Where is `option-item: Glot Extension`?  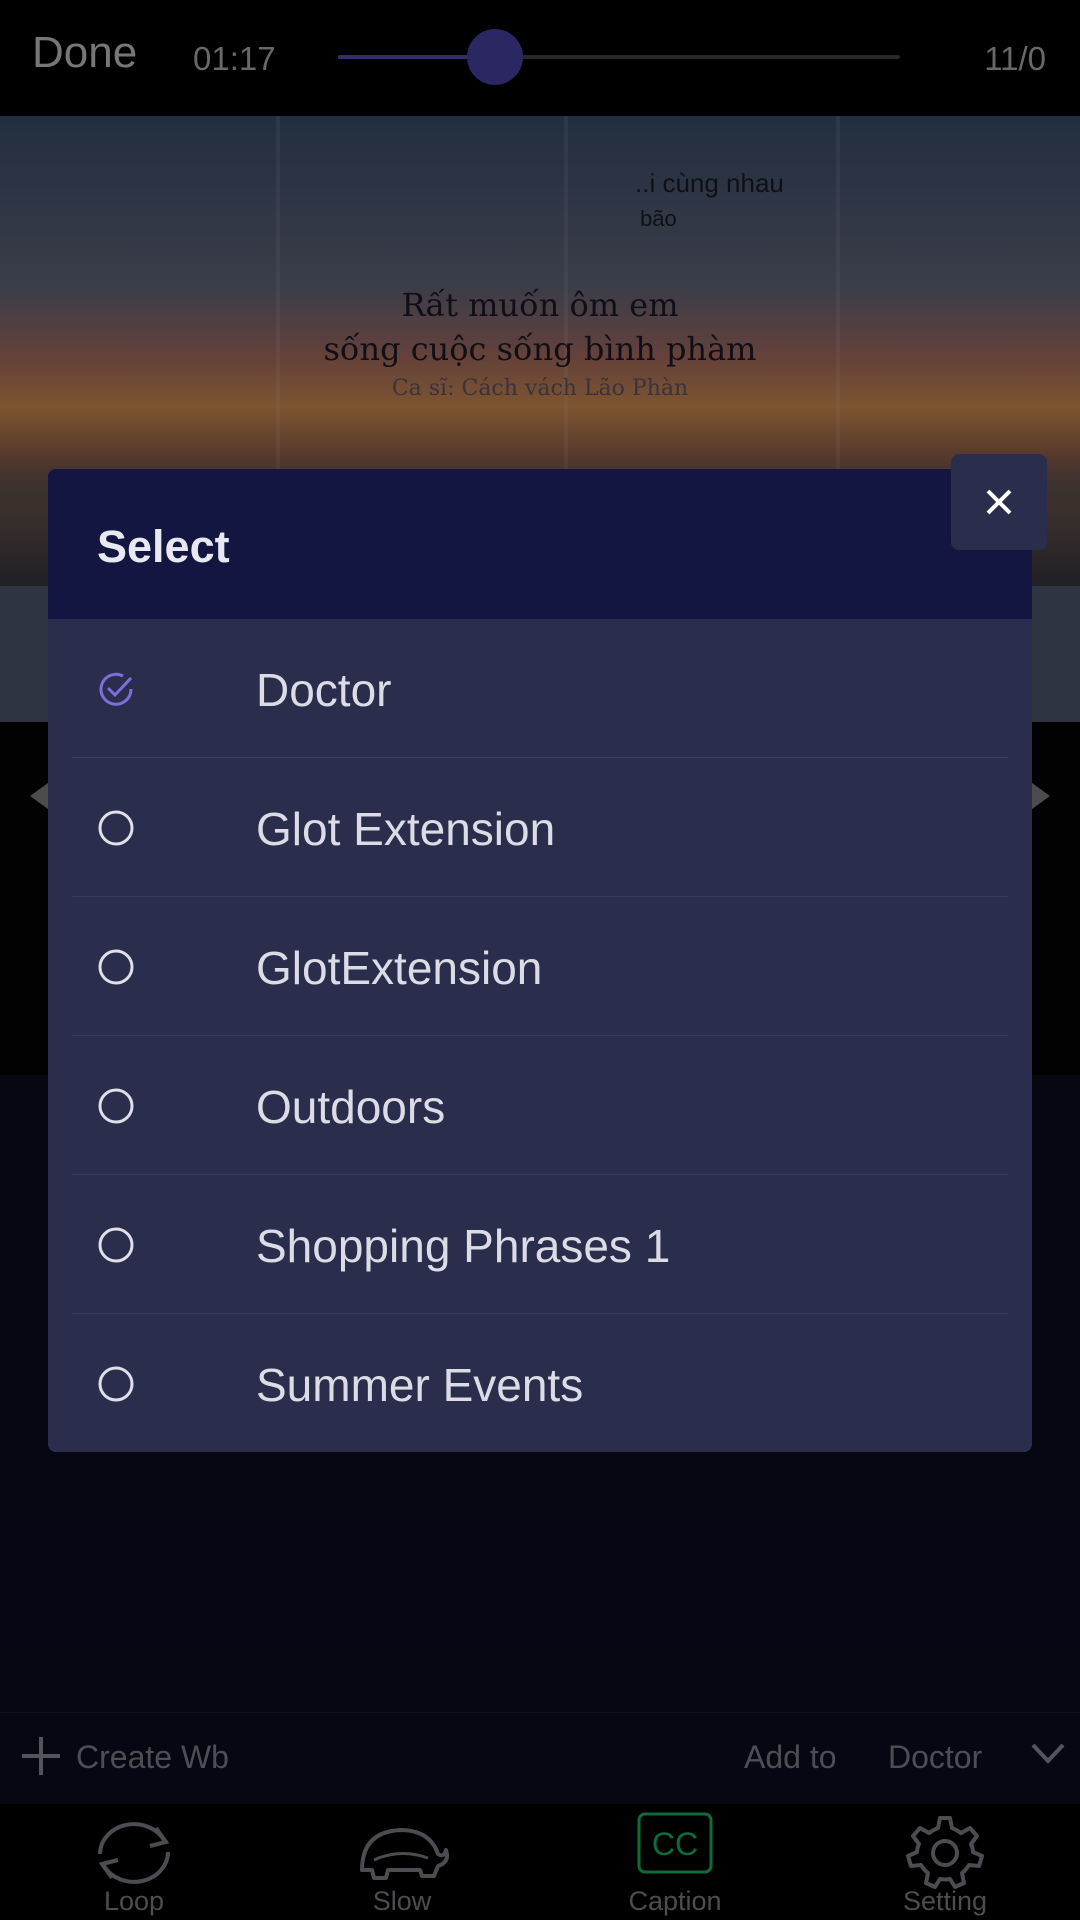 option-item: Glot Extension is located at coordinates (540, 827).